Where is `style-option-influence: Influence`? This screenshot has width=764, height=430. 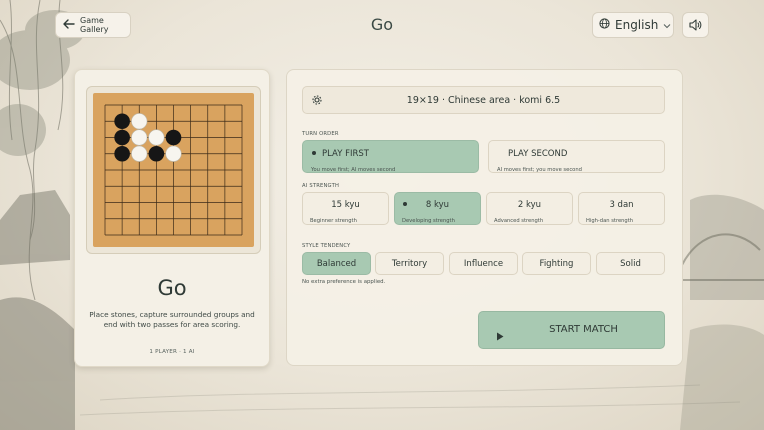 style-option-influence: Influence is located at coordinates (483, 263).